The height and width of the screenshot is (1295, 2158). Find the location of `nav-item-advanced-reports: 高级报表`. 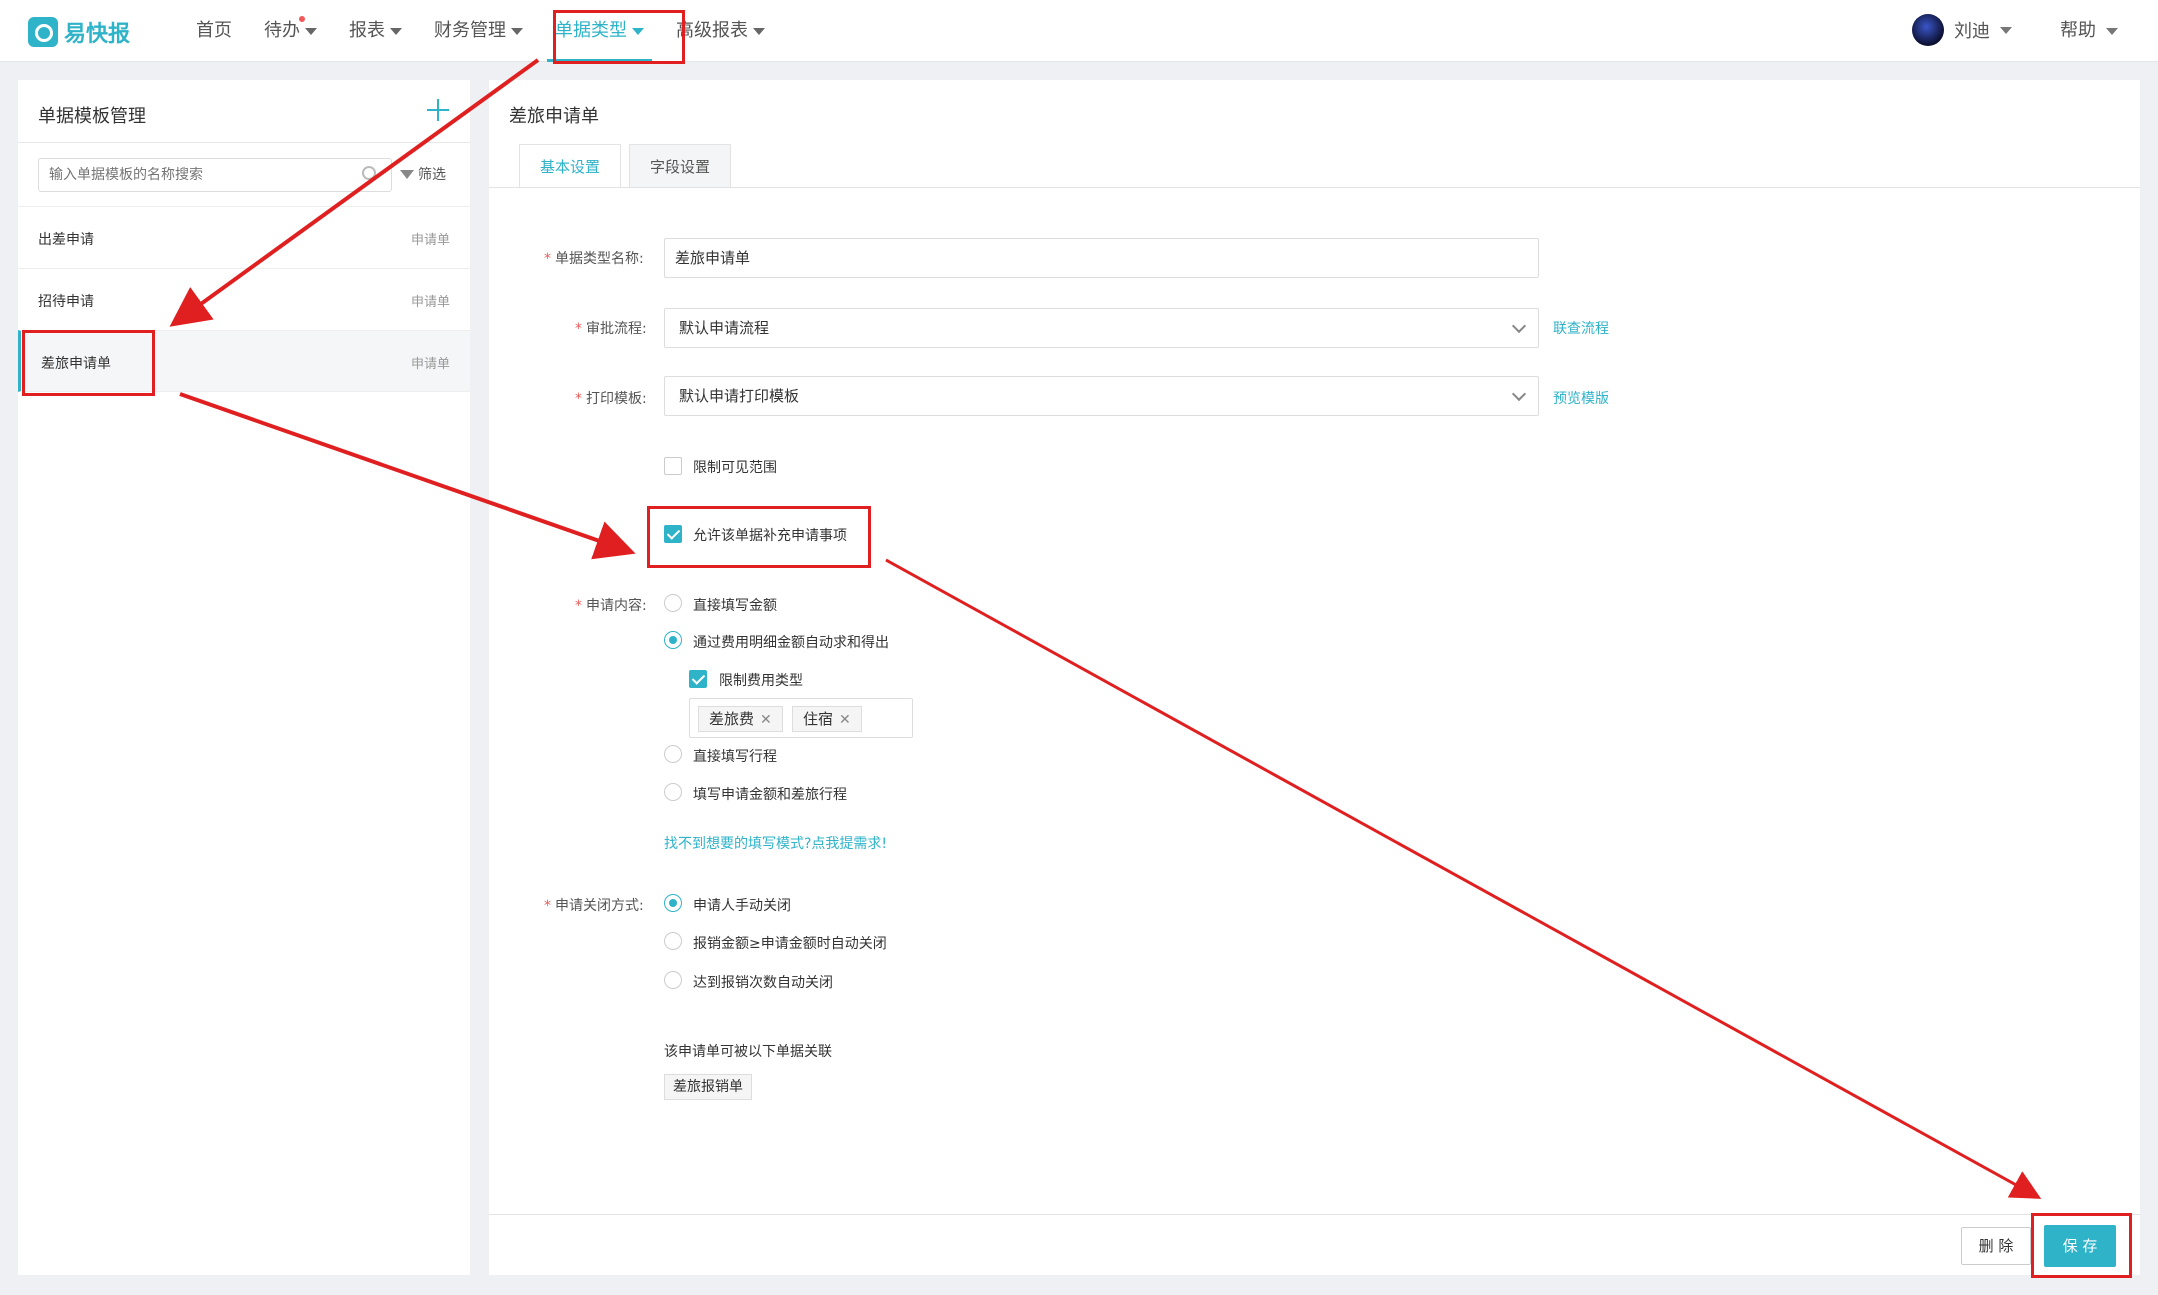

nav-item-advanced-reports: 高级报表 is located at coordinates (720, 31).